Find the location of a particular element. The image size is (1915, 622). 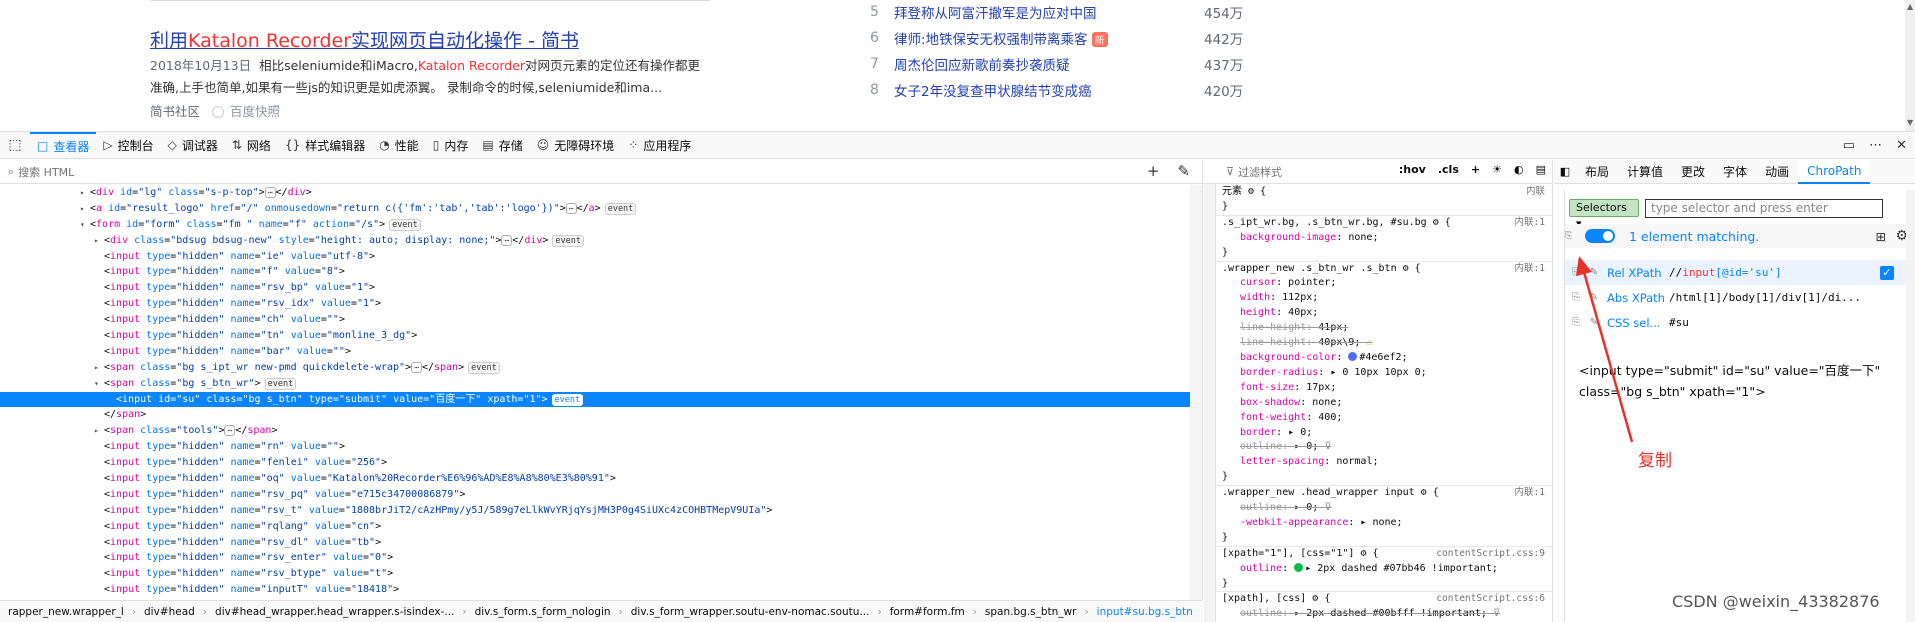

annotation-arrow is located at coordinates (1605, 349).